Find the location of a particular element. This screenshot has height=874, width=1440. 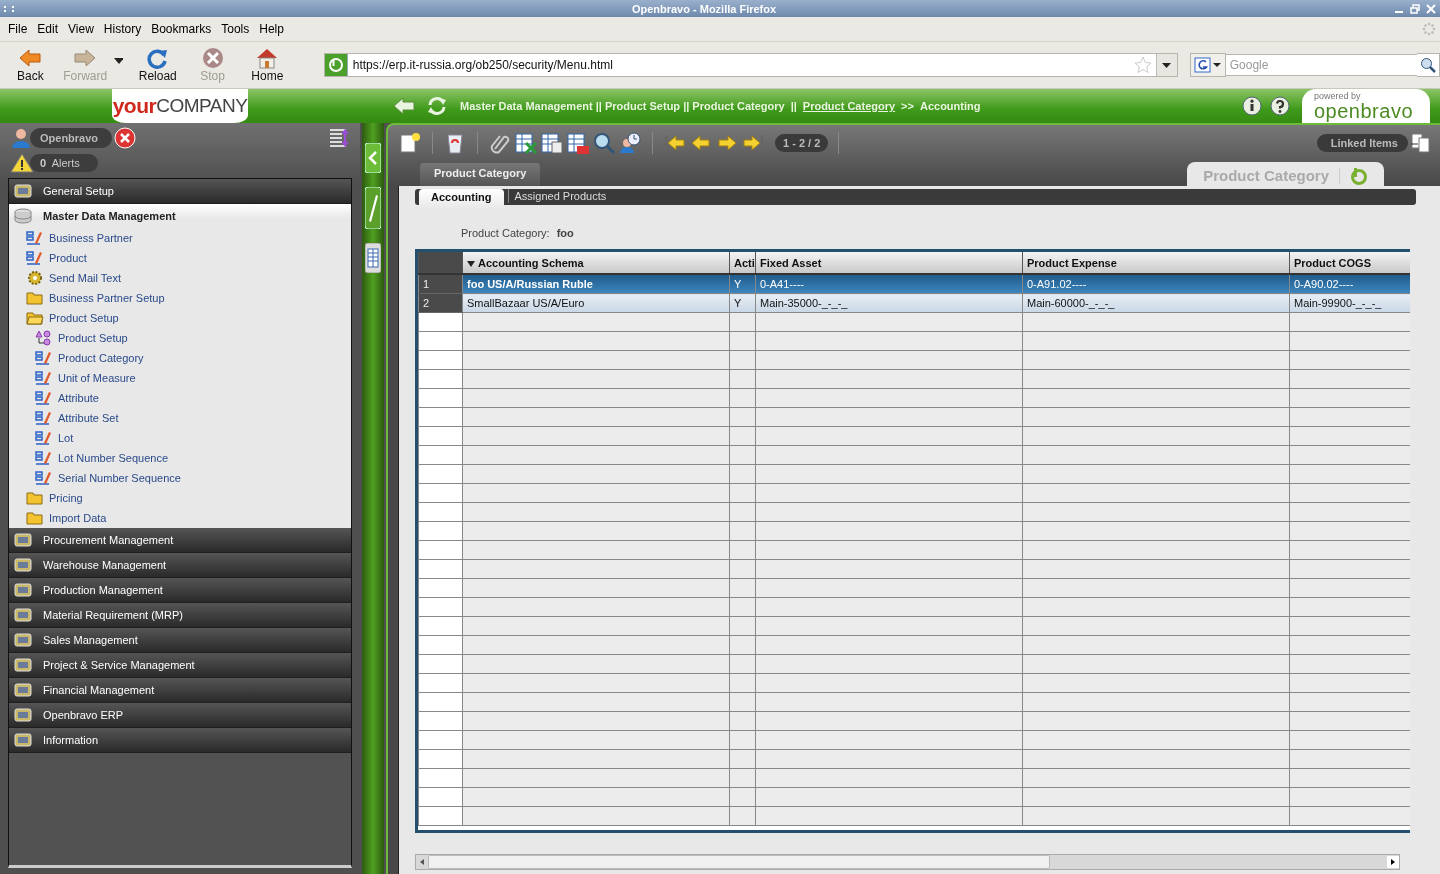

pdf-export-icon is located at coordinates (578, 143).